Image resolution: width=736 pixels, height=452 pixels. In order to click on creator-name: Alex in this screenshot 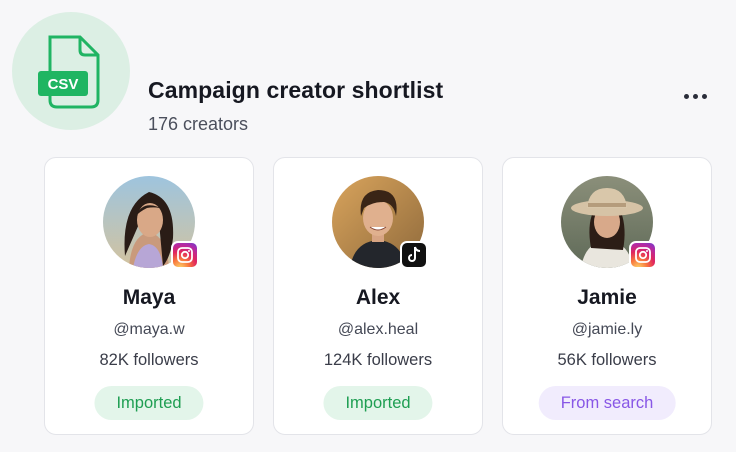, I will do `click(378, 297)`.